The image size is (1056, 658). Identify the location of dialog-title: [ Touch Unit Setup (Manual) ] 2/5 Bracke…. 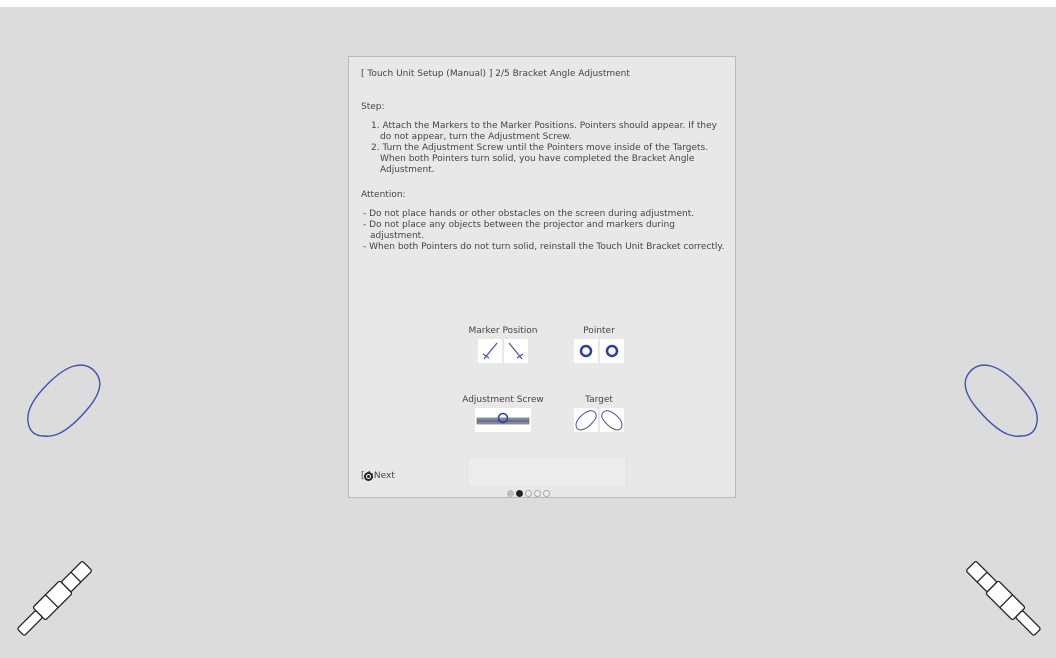
(495, 74).